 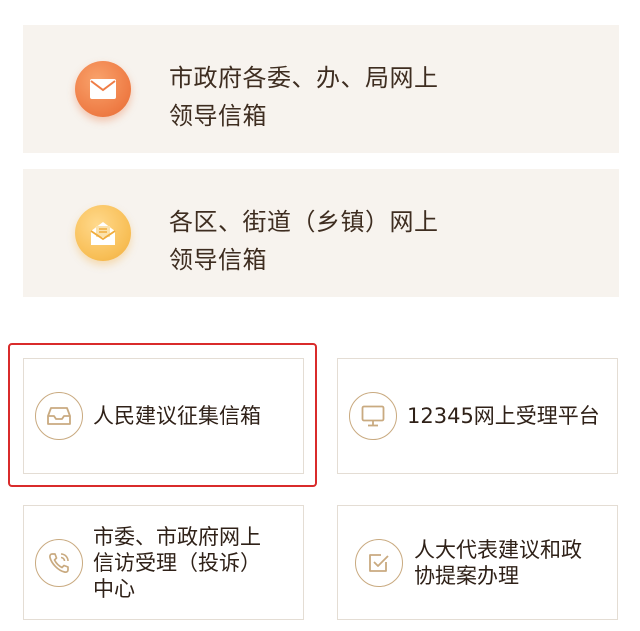 What do you see at coordinates (114, 588) in the screenshot?
I see `tile-label-line3: 中心` at bounding box center [114, 588].